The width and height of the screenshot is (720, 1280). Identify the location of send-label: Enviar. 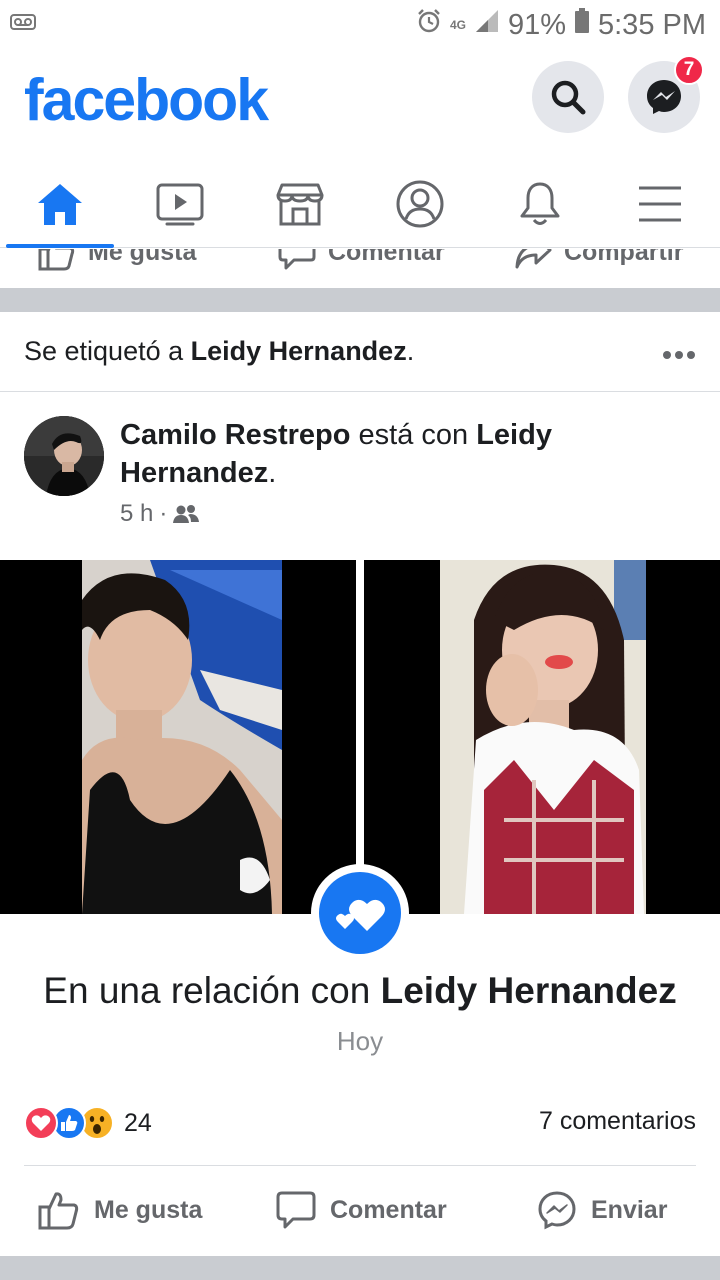
(629, 1209).